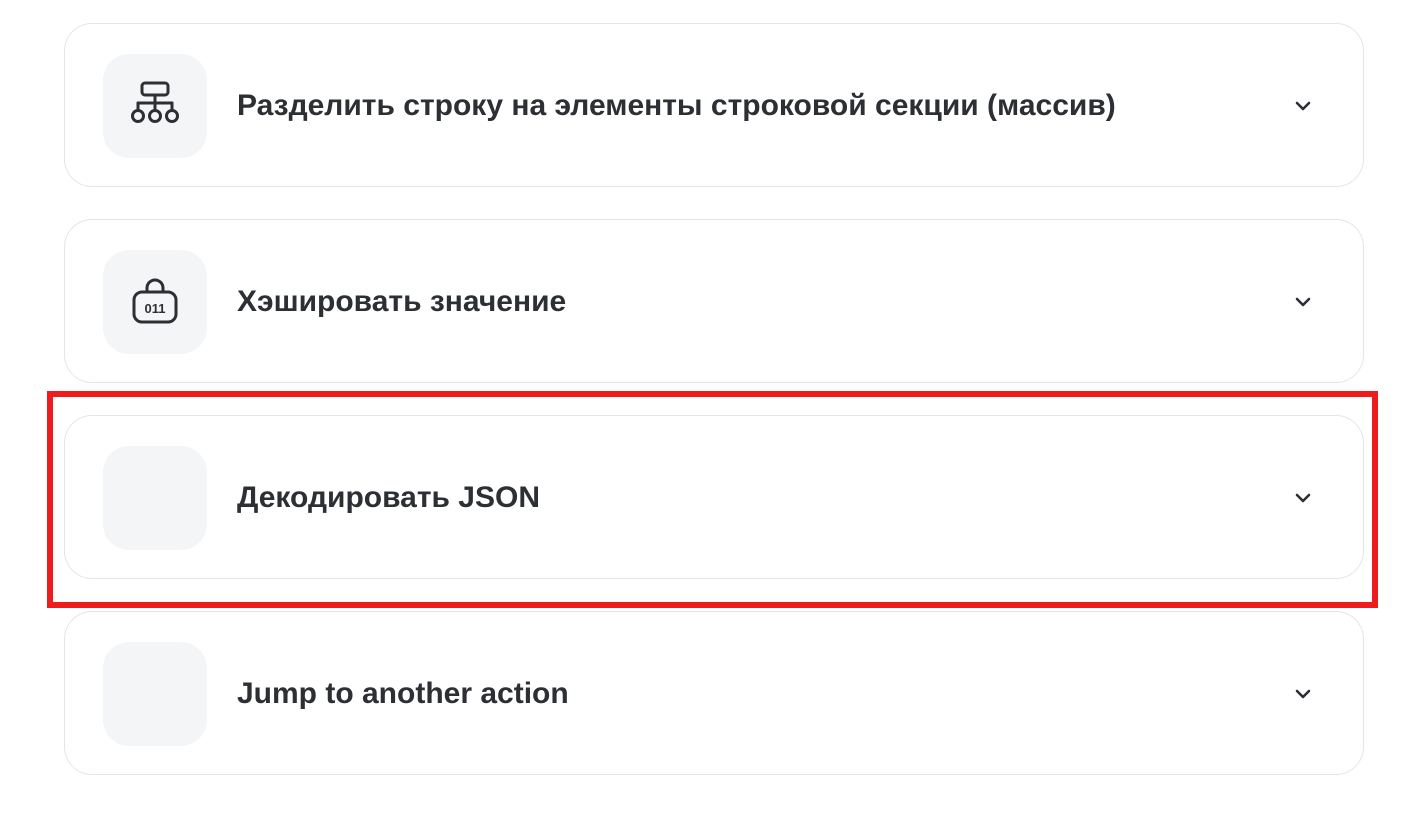 Image resolution: width=1420 pixels, height=832 pixels. What do you see at coordinates (403, 693) in the screenshot?
I see `action-label: Jump to another action` at bounding box center [403, 693].